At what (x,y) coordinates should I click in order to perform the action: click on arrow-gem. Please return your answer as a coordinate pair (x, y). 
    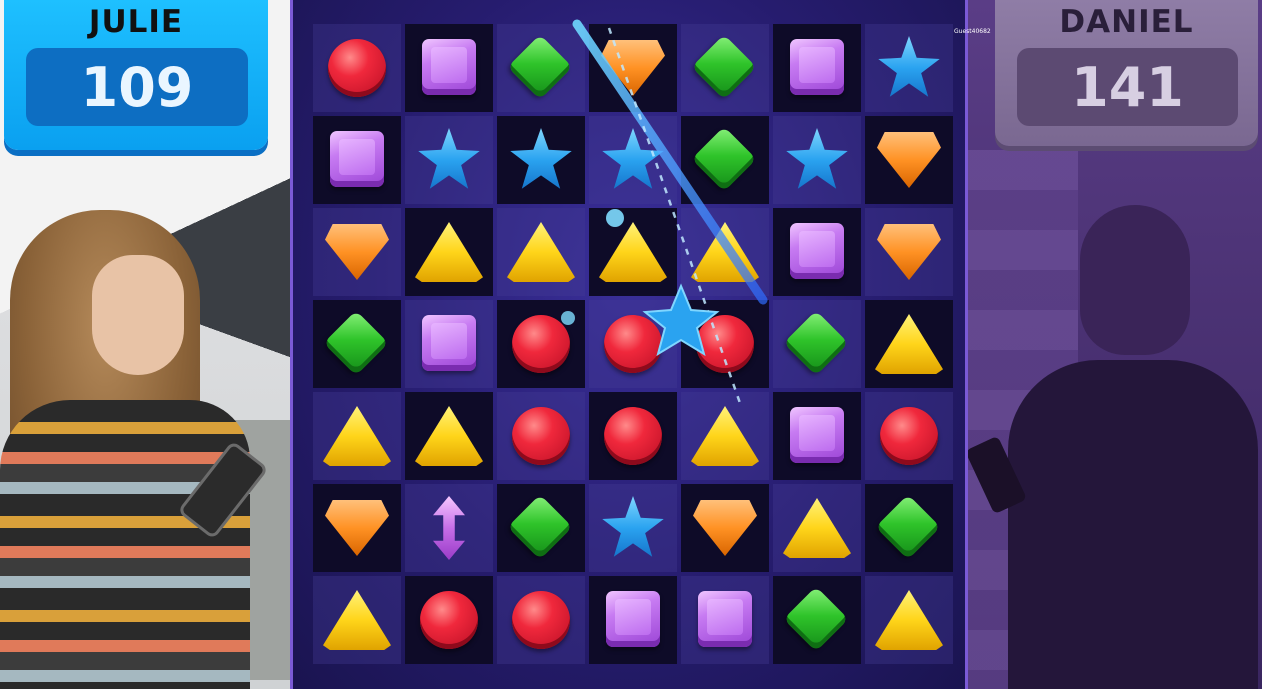
    Looking at the image, I should click on (449, 528).